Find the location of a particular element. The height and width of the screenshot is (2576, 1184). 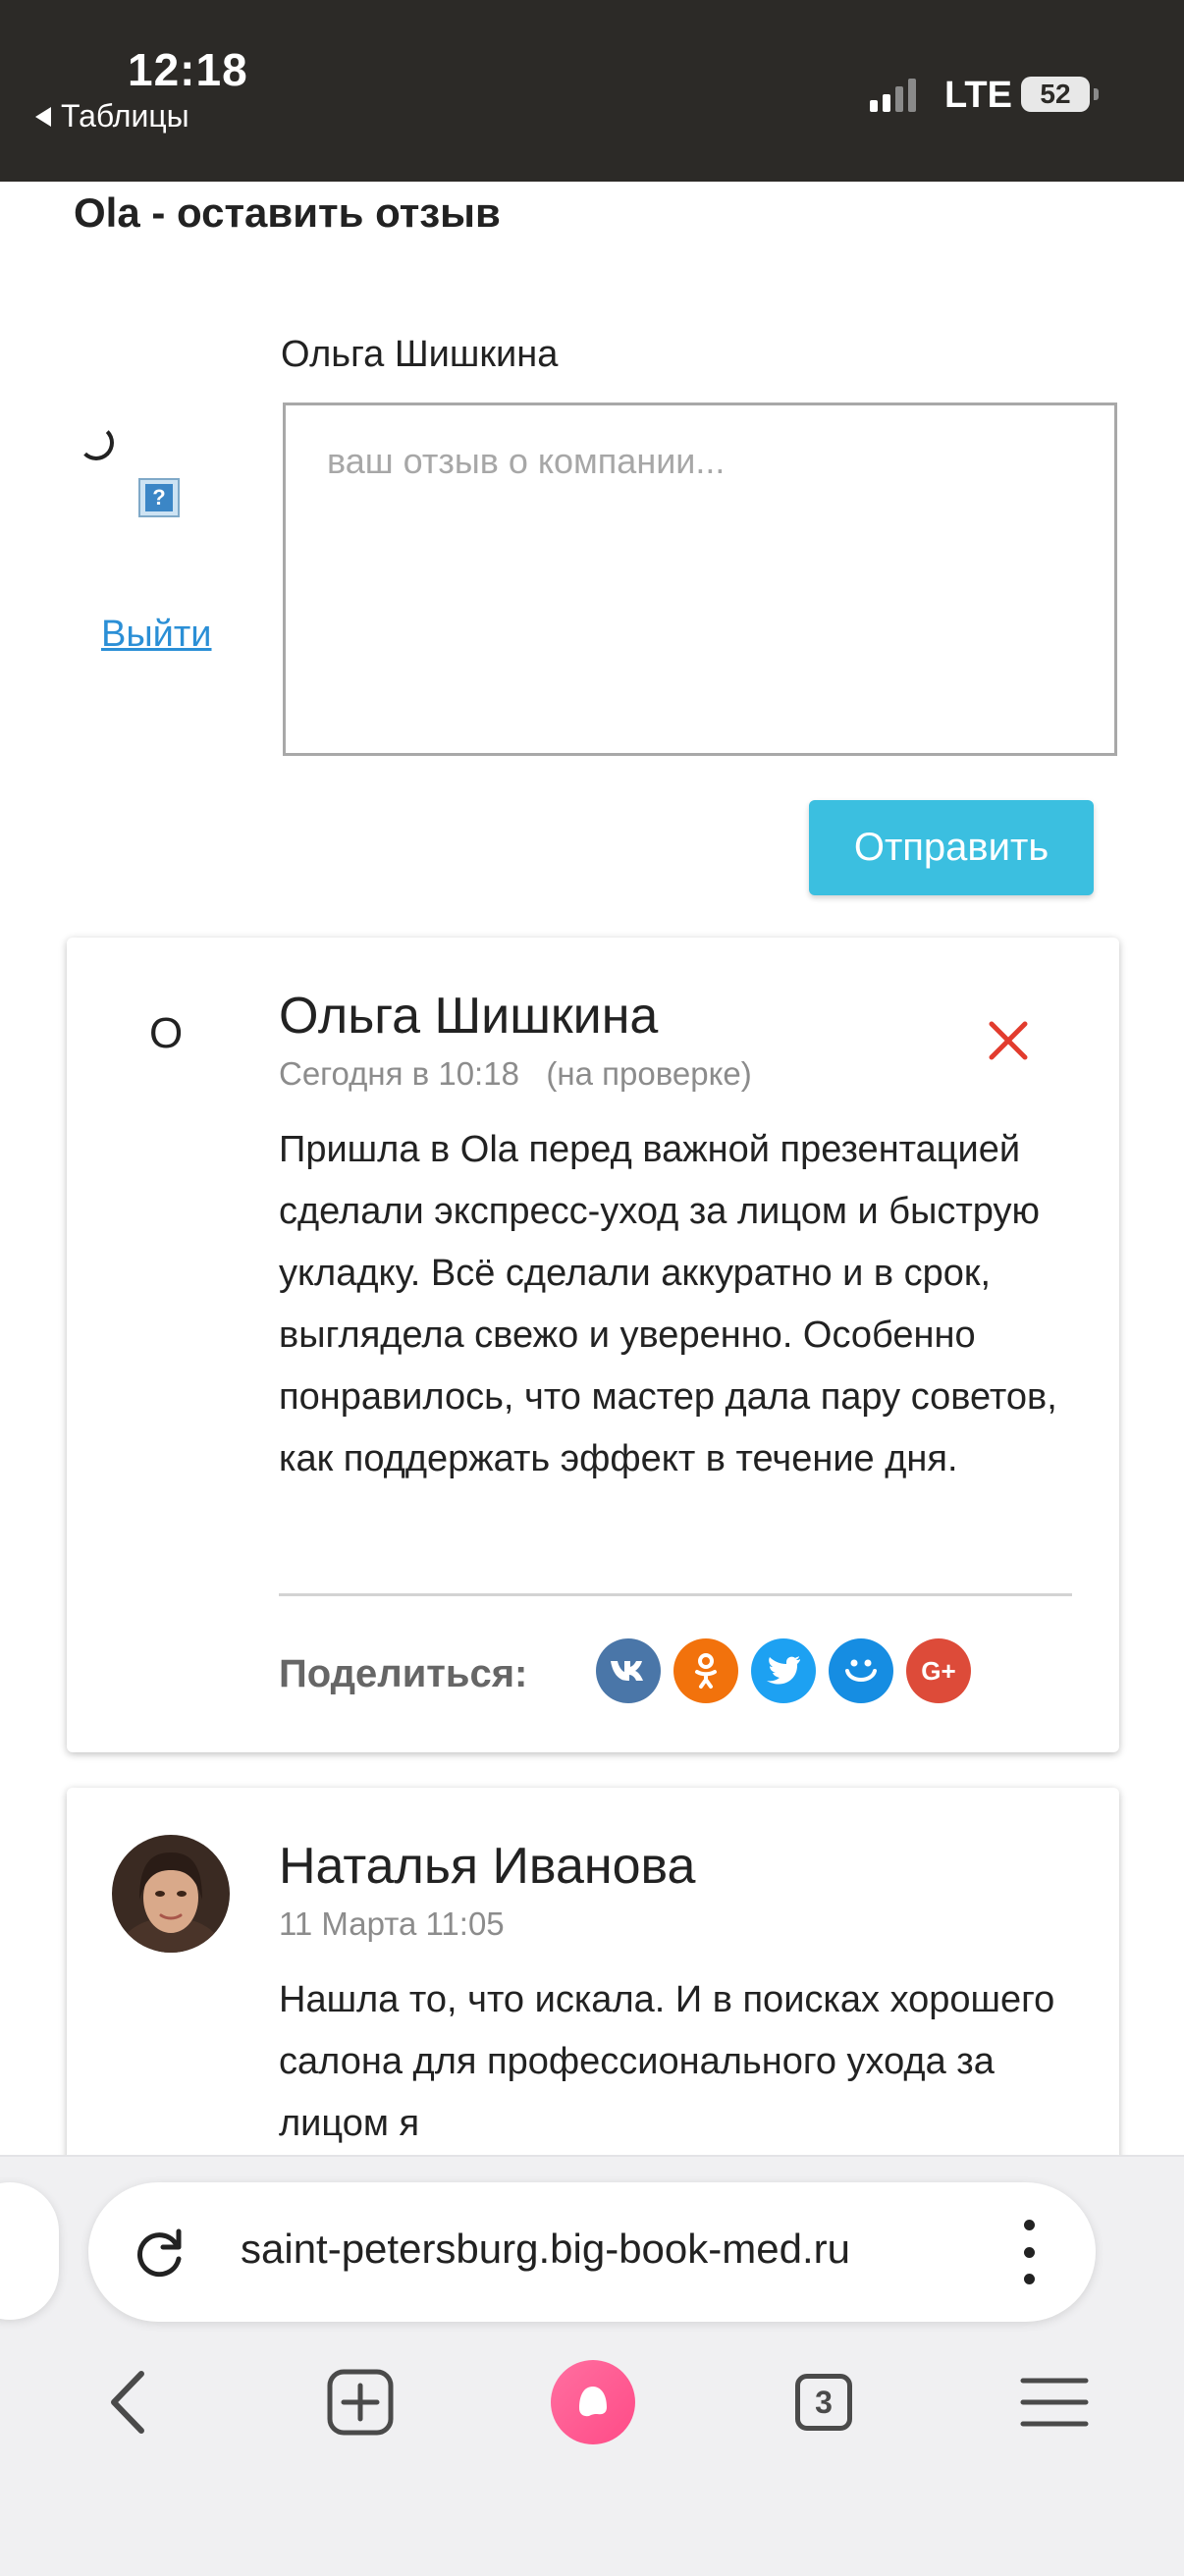

hamburger-menu-icon is located at coordinates (1054, 2402).